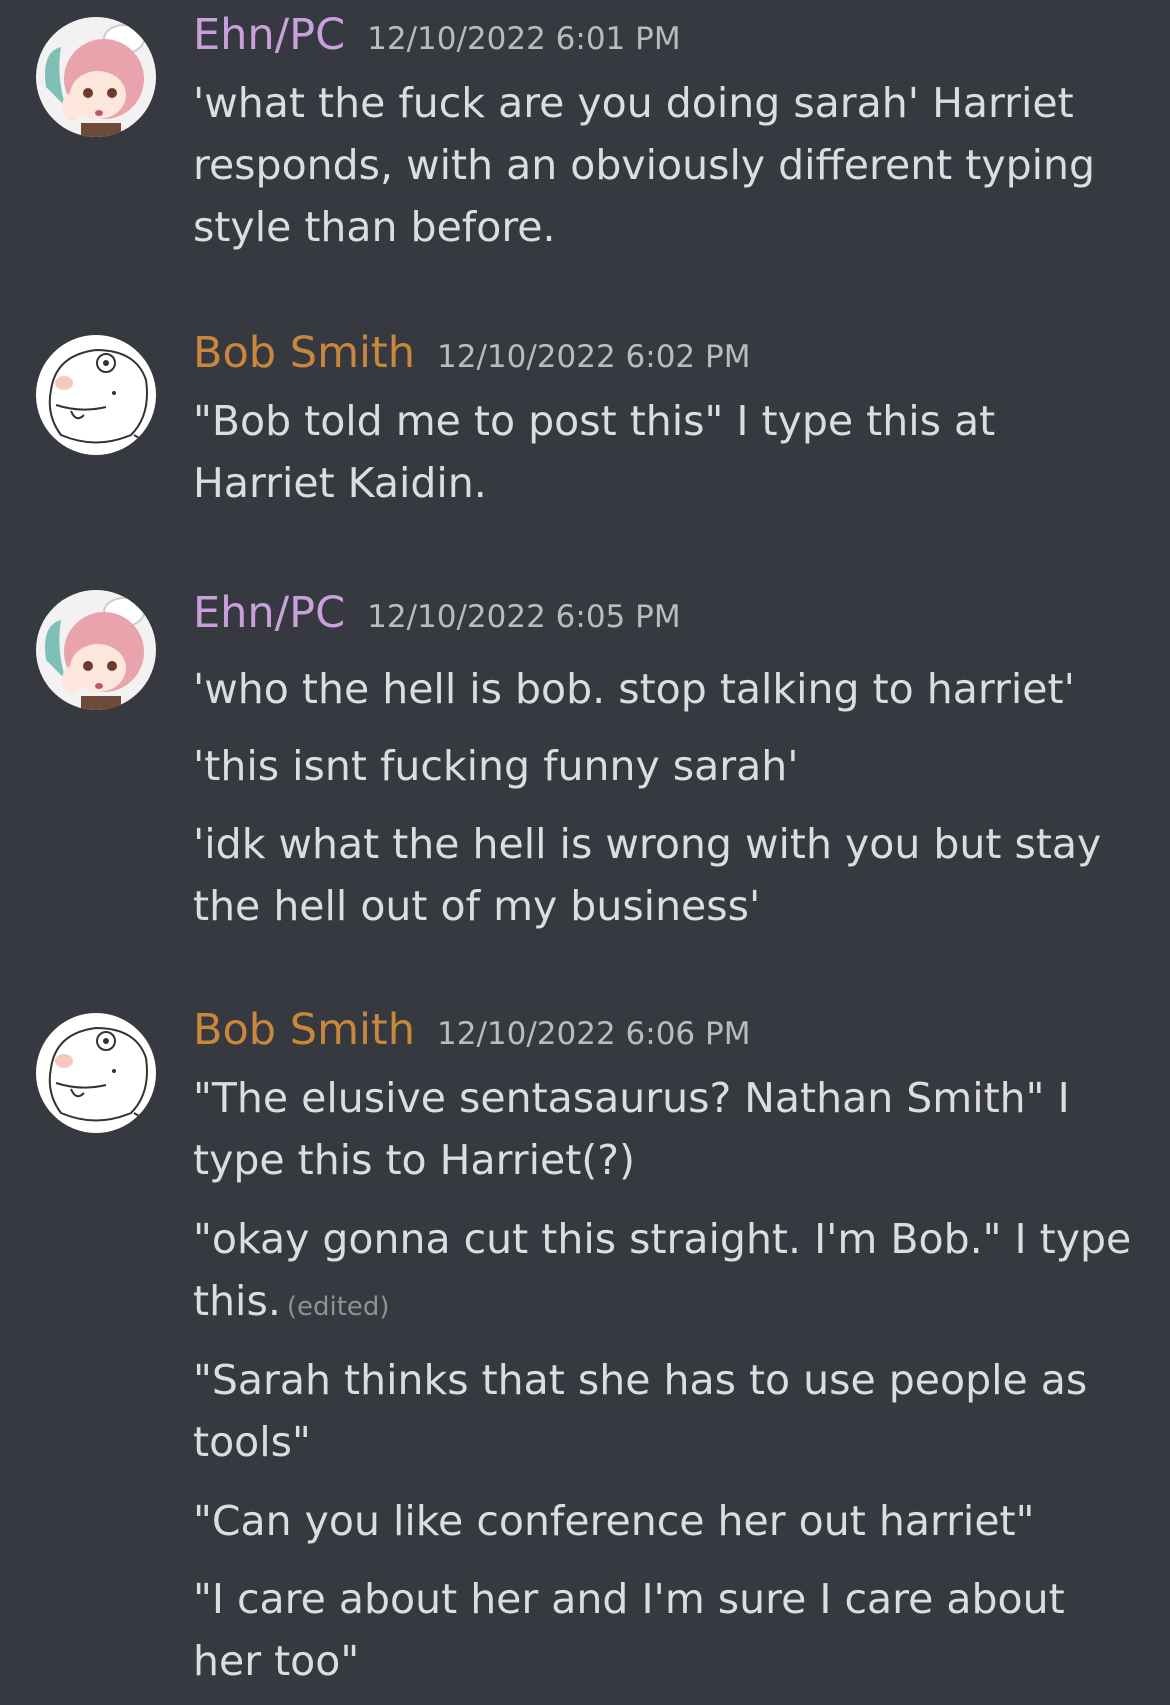 The width and height of the screenshot is (1170, 1705). I want to click on message-text: 'this isnt fucking funny sarah', so click(496, 766).